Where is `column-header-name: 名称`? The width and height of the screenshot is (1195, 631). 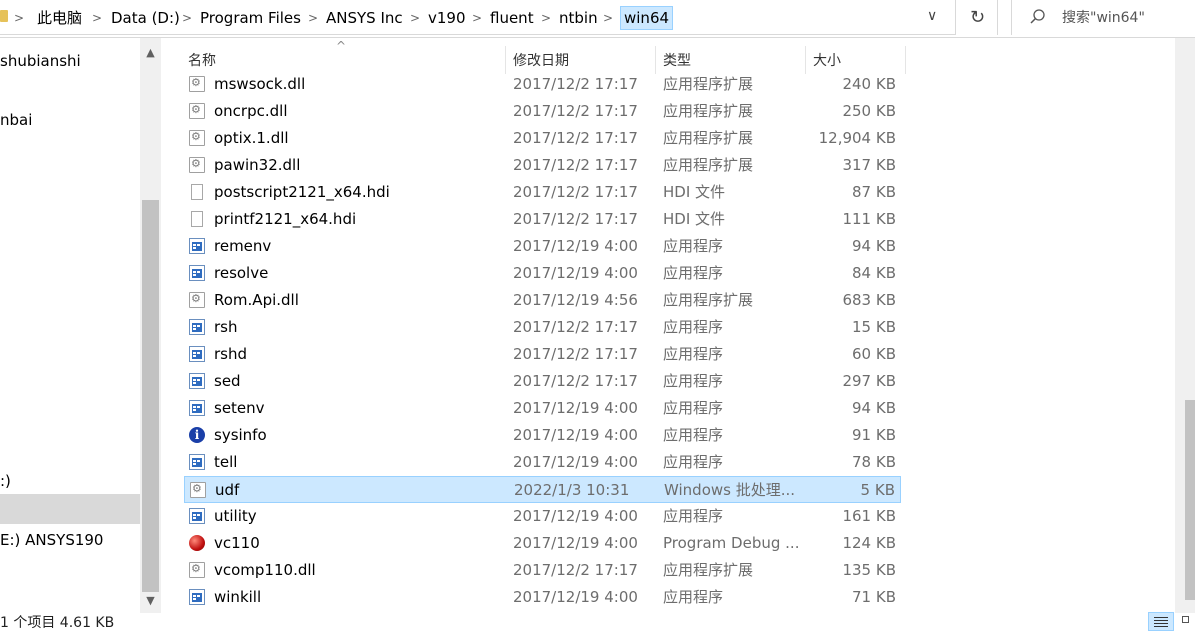 column-header-name: 名称 is located at coordinates (202, 61).